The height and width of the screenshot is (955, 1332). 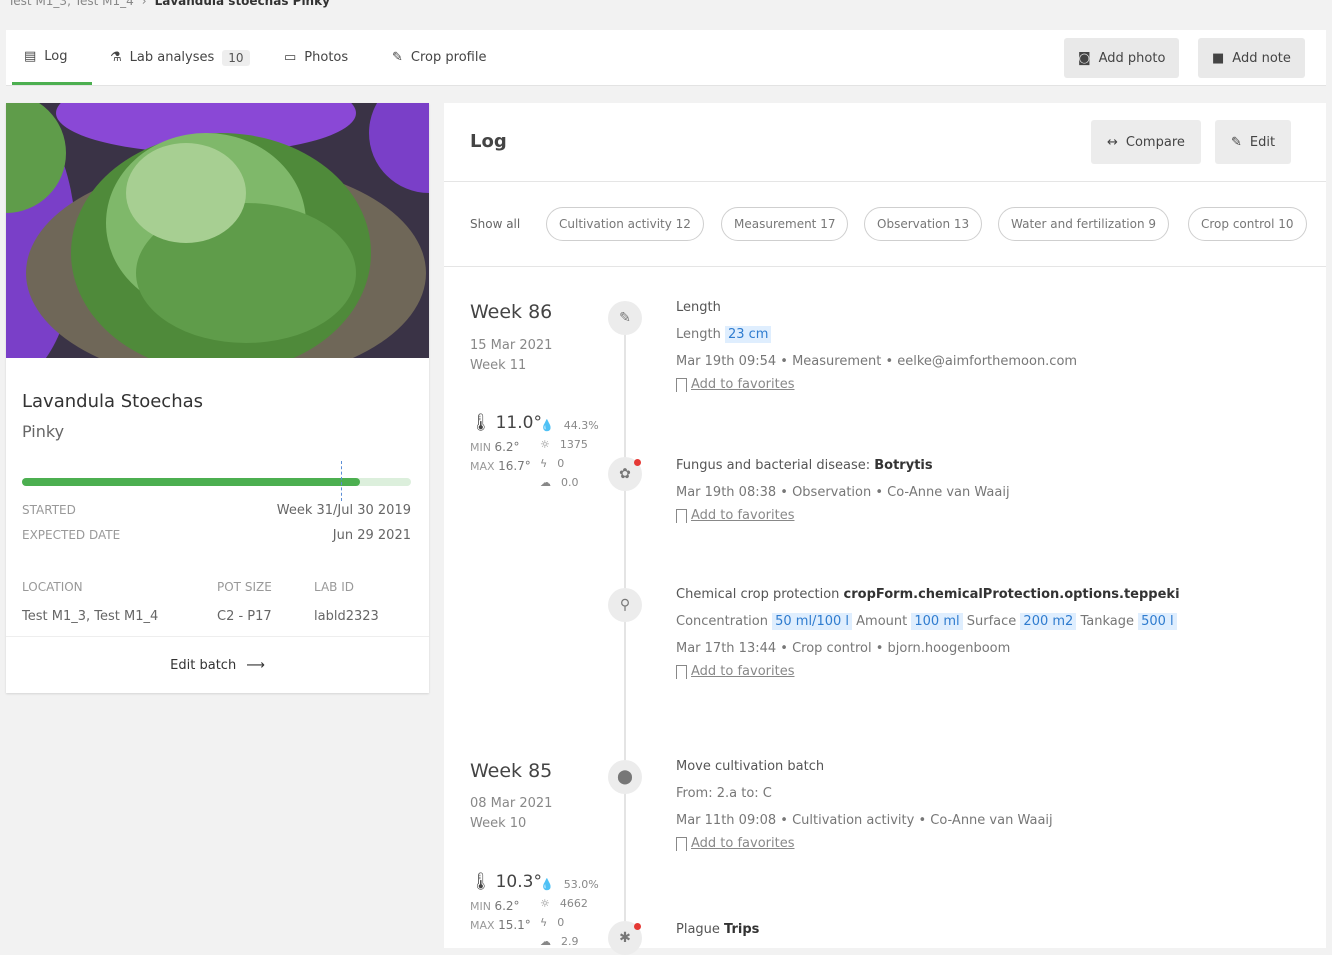 What do you see at coordinates (511, 814) in the screenshot?
I see `week-date: 08 Mar 2021 Week 10` at bounding box center [511, 814].